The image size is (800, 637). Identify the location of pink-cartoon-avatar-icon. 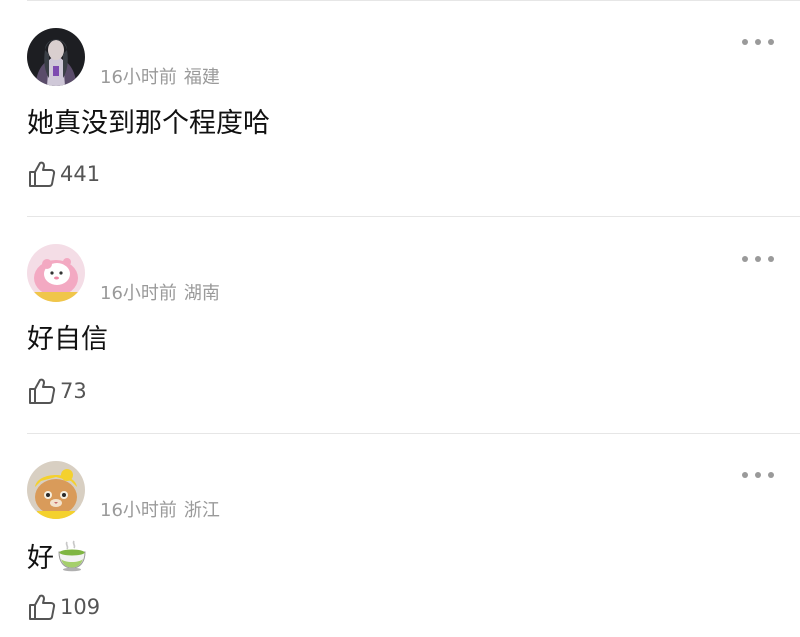
(56, 273).